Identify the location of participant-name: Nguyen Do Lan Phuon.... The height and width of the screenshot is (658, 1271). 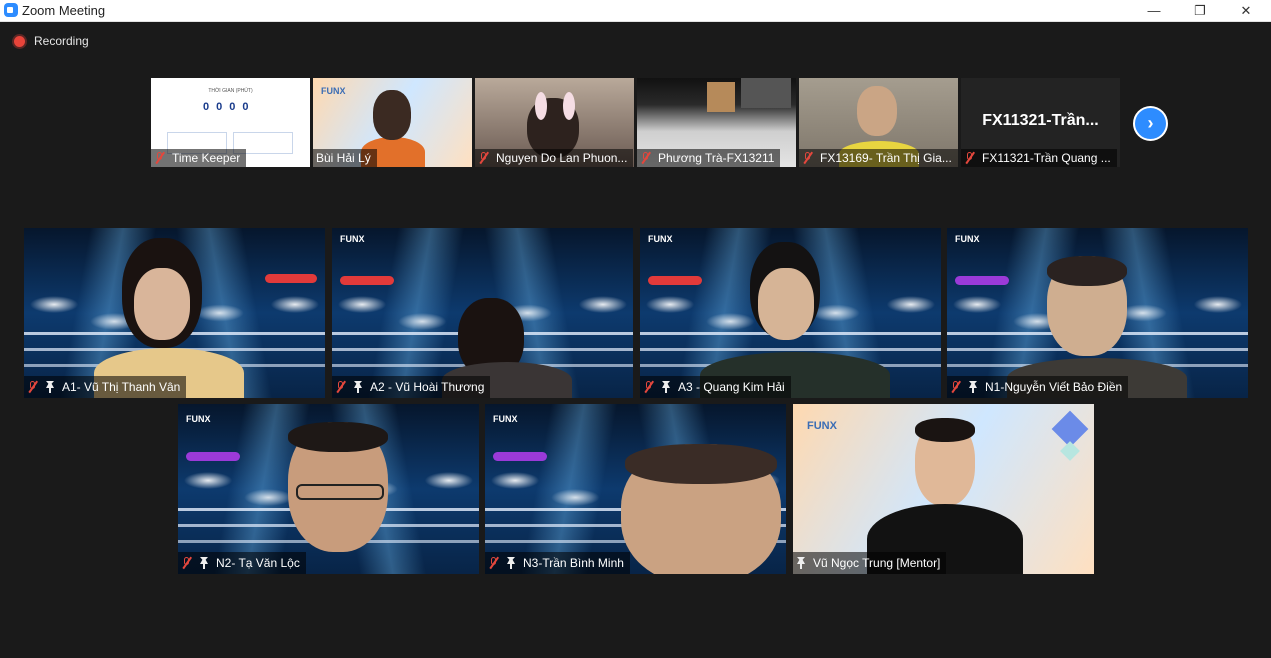
(562, 158).